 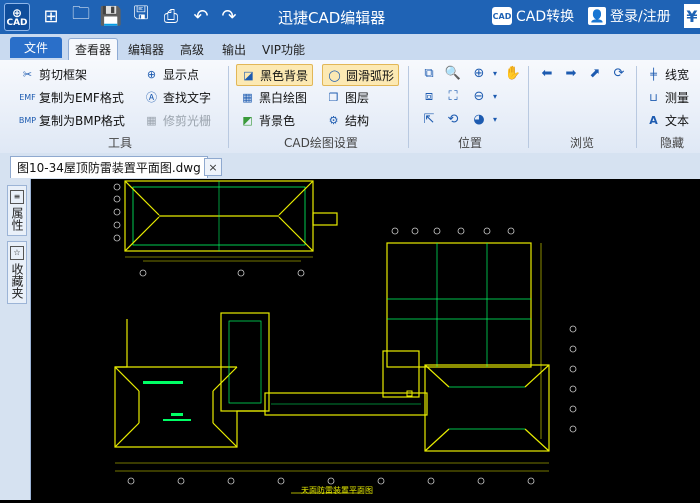 What do you see at coordinates (53, 74) in the screenshot?
I see `cut-frame-button: ✂ 剪切框架` at bounding box center [53, 74].